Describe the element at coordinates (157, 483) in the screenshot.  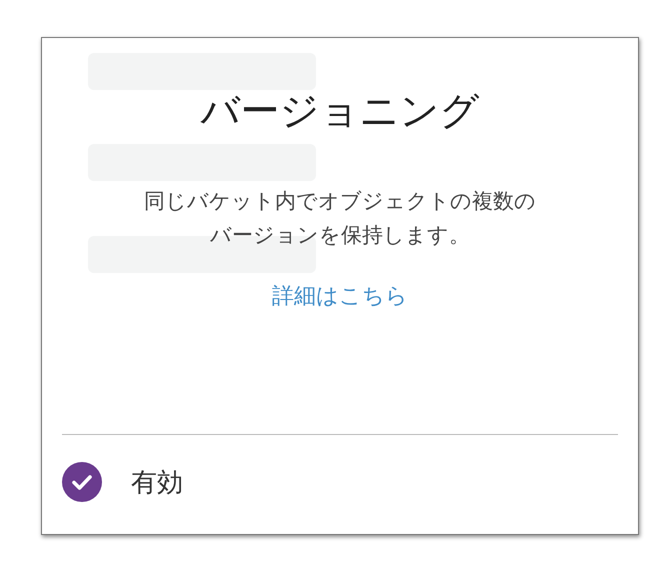
I see `checkbox-label: 有効` at that location.